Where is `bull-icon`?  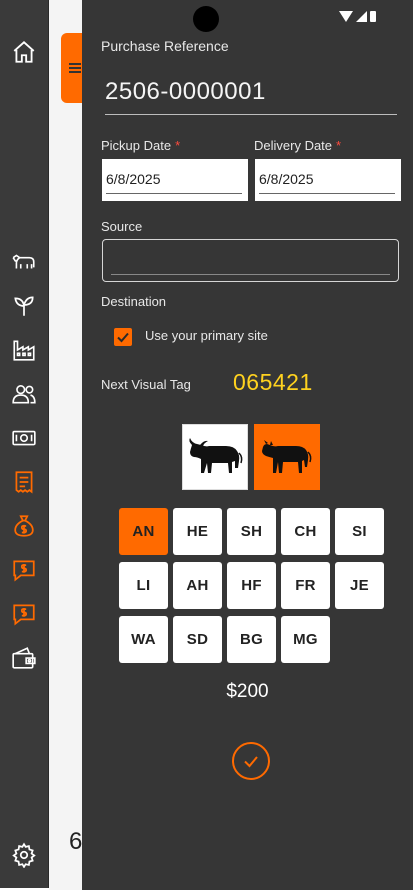 bull-icon is located at coordinates (216, 455).